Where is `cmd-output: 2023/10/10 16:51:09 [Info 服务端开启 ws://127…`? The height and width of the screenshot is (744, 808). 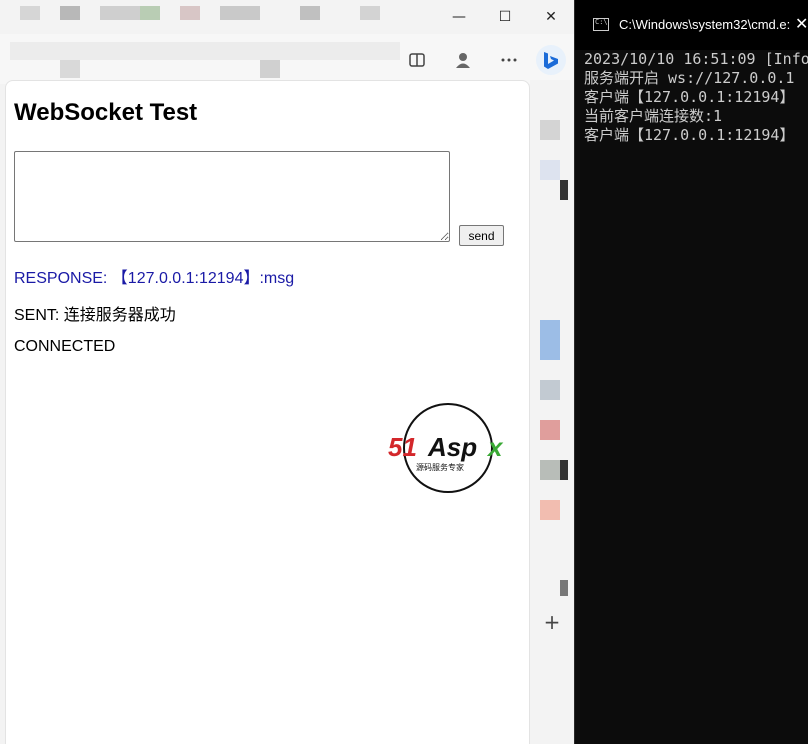 cmd-output: 2023/10/10 16:51:09 [Info 服务端开启 ws://127… is located at coordinates (696, 97).